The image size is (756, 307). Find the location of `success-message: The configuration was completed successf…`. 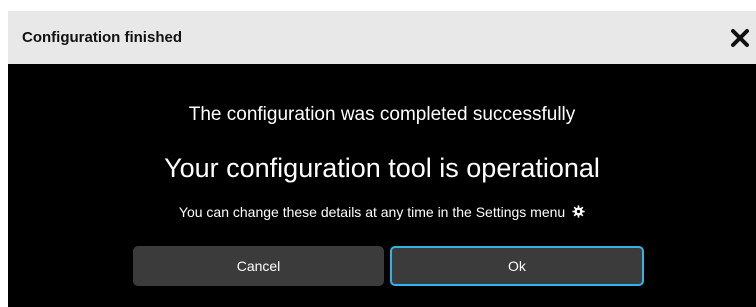

success-message: The configuration was completed successf… is located at coordinates (382, 114).